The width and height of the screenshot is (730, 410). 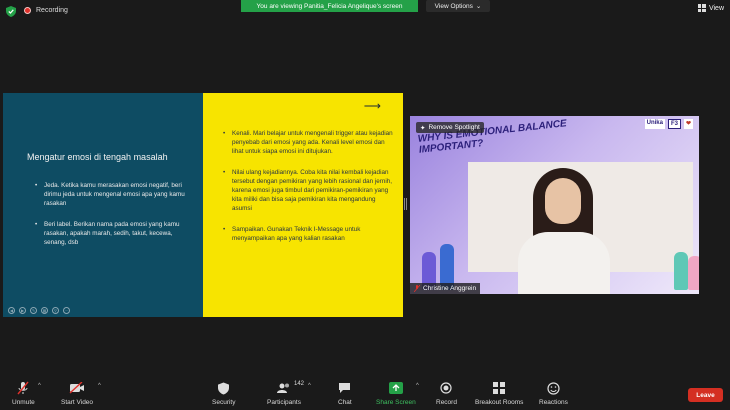 I want to click on pen-icon: ✎, so click(x=33, y=310).